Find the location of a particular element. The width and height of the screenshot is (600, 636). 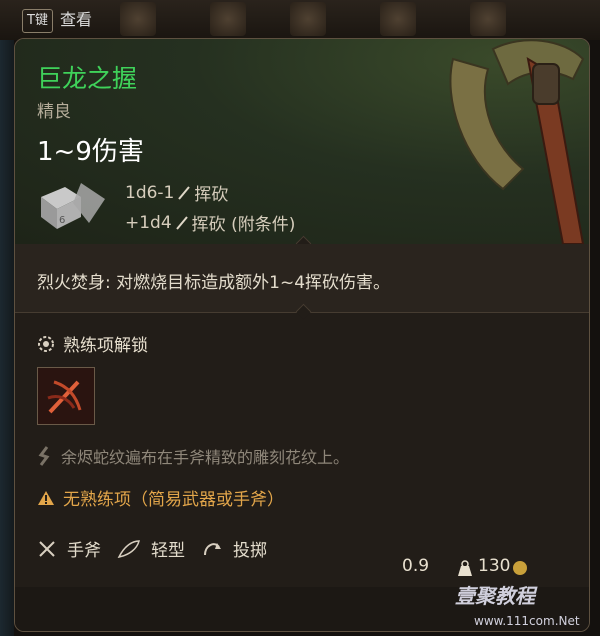

throw-icon is located at coordinates (212, 548).